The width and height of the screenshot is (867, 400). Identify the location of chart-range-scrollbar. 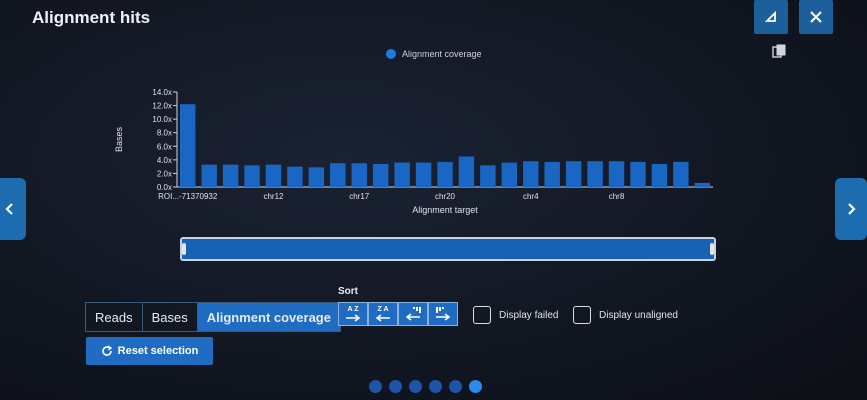
(448, 249).